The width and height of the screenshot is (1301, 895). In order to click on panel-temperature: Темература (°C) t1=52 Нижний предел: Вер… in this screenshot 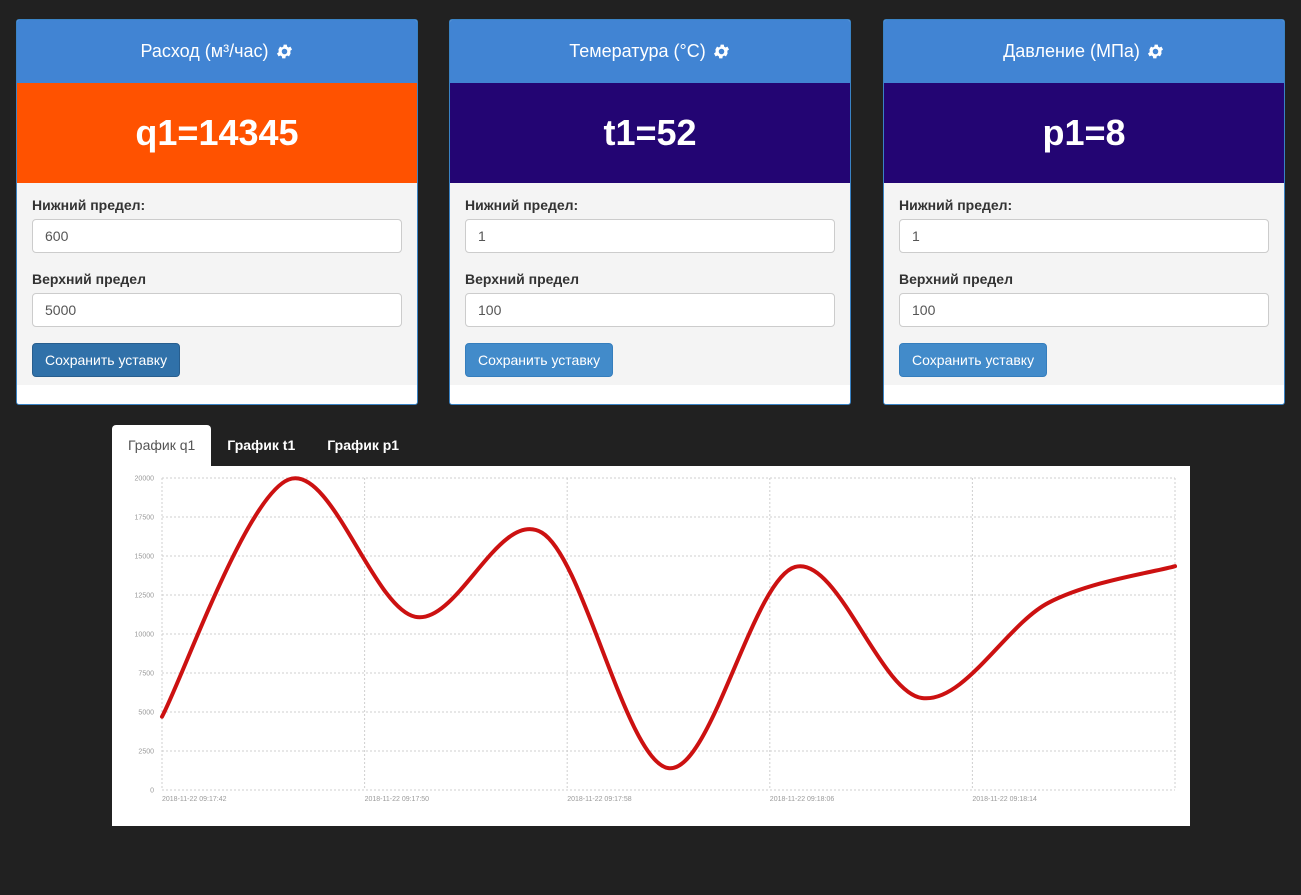, I will do `click(650, 212)`.